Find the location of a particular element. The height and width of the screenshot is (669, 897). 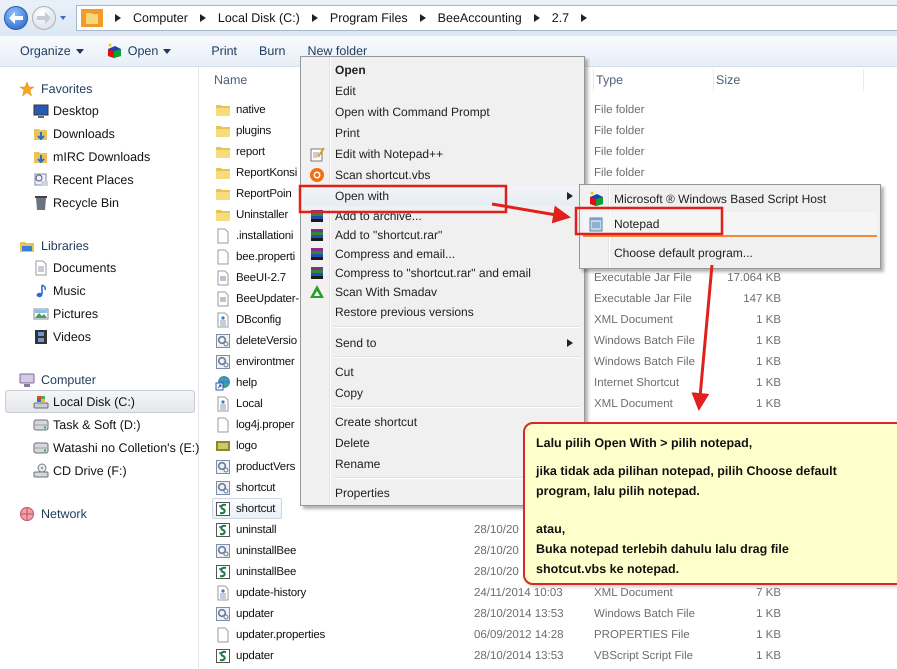

file-name: logo is located at coordinates (246, 446).